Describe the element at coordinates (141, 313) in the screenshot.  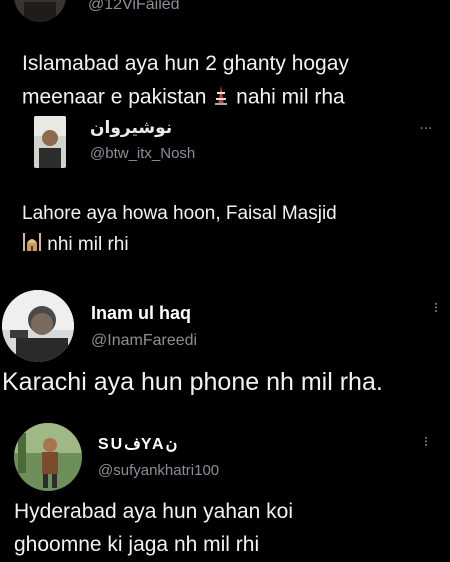
I see `display-name: Inam ul haq` at that location.